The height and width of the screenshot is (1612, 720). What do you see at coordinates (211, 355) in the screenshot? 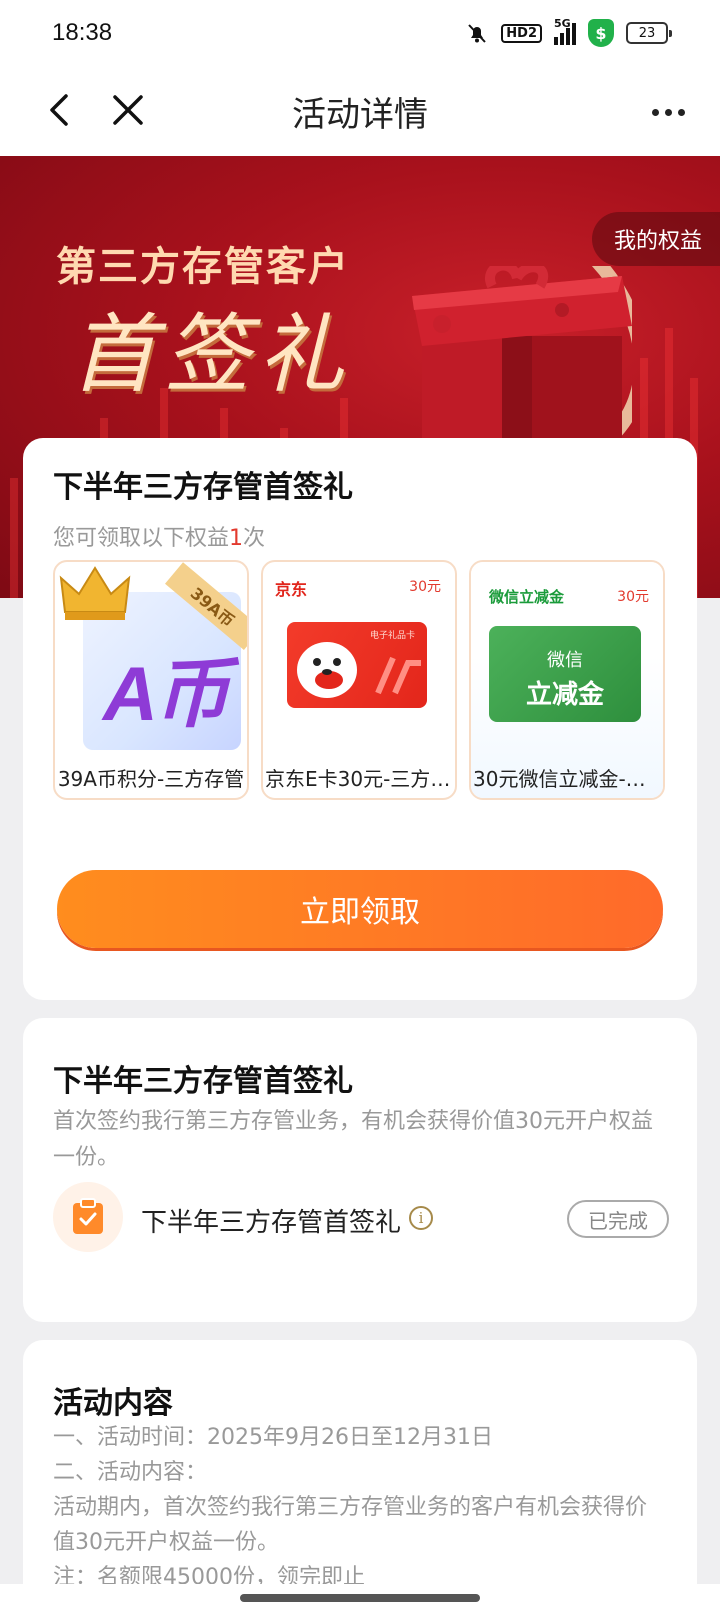
I see `banner-title: 首签礼` at bounding box center [211, 355].